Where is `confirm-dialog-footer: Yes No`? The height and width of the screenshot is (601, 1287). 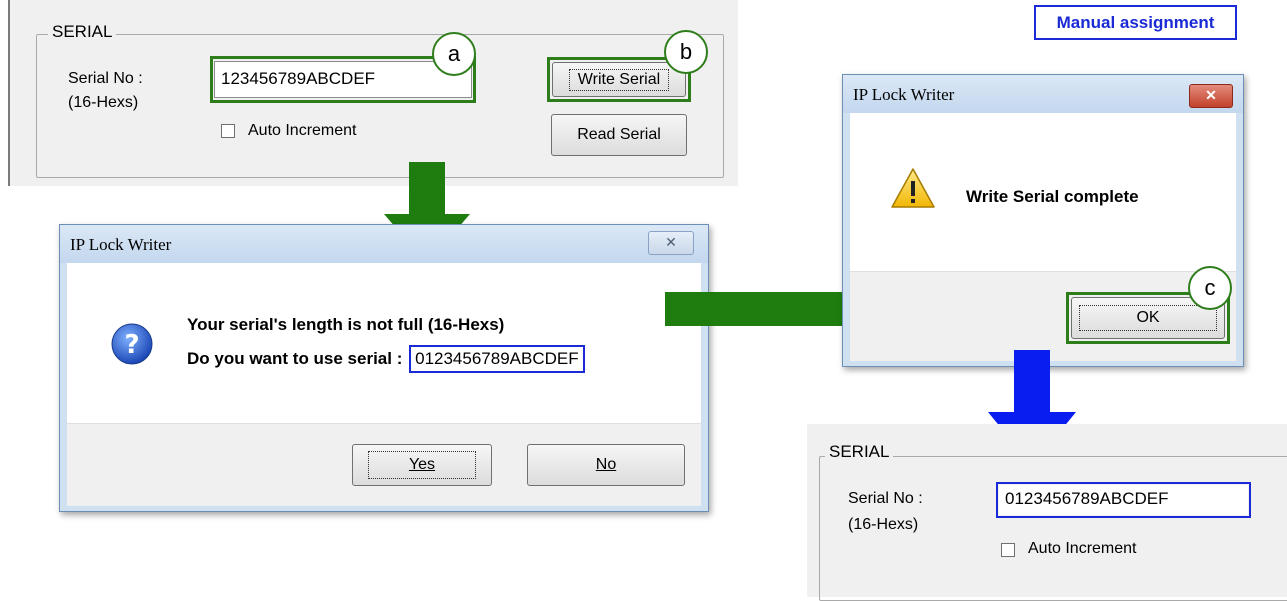
confirm-dialog-footer: Yes No is located at coordinates (384, 464).